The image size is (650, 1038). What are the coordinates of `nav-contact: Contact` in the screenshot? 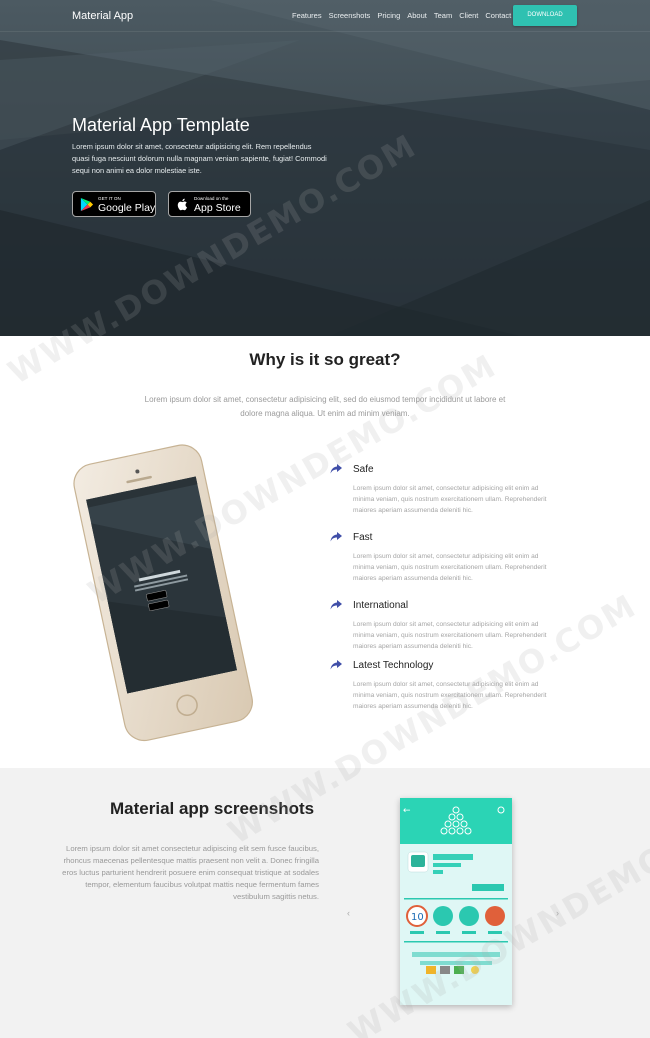 It's located at (498, 15).